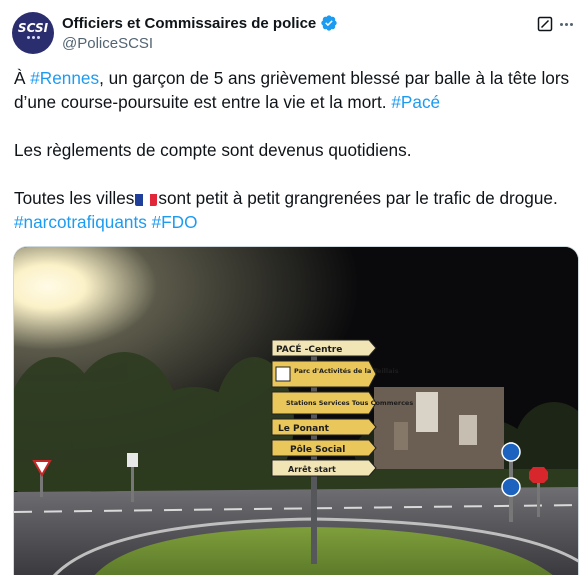  I want to click on sign-parc-activites: Parc d'Activités de la Teillais, so click(346, 371).